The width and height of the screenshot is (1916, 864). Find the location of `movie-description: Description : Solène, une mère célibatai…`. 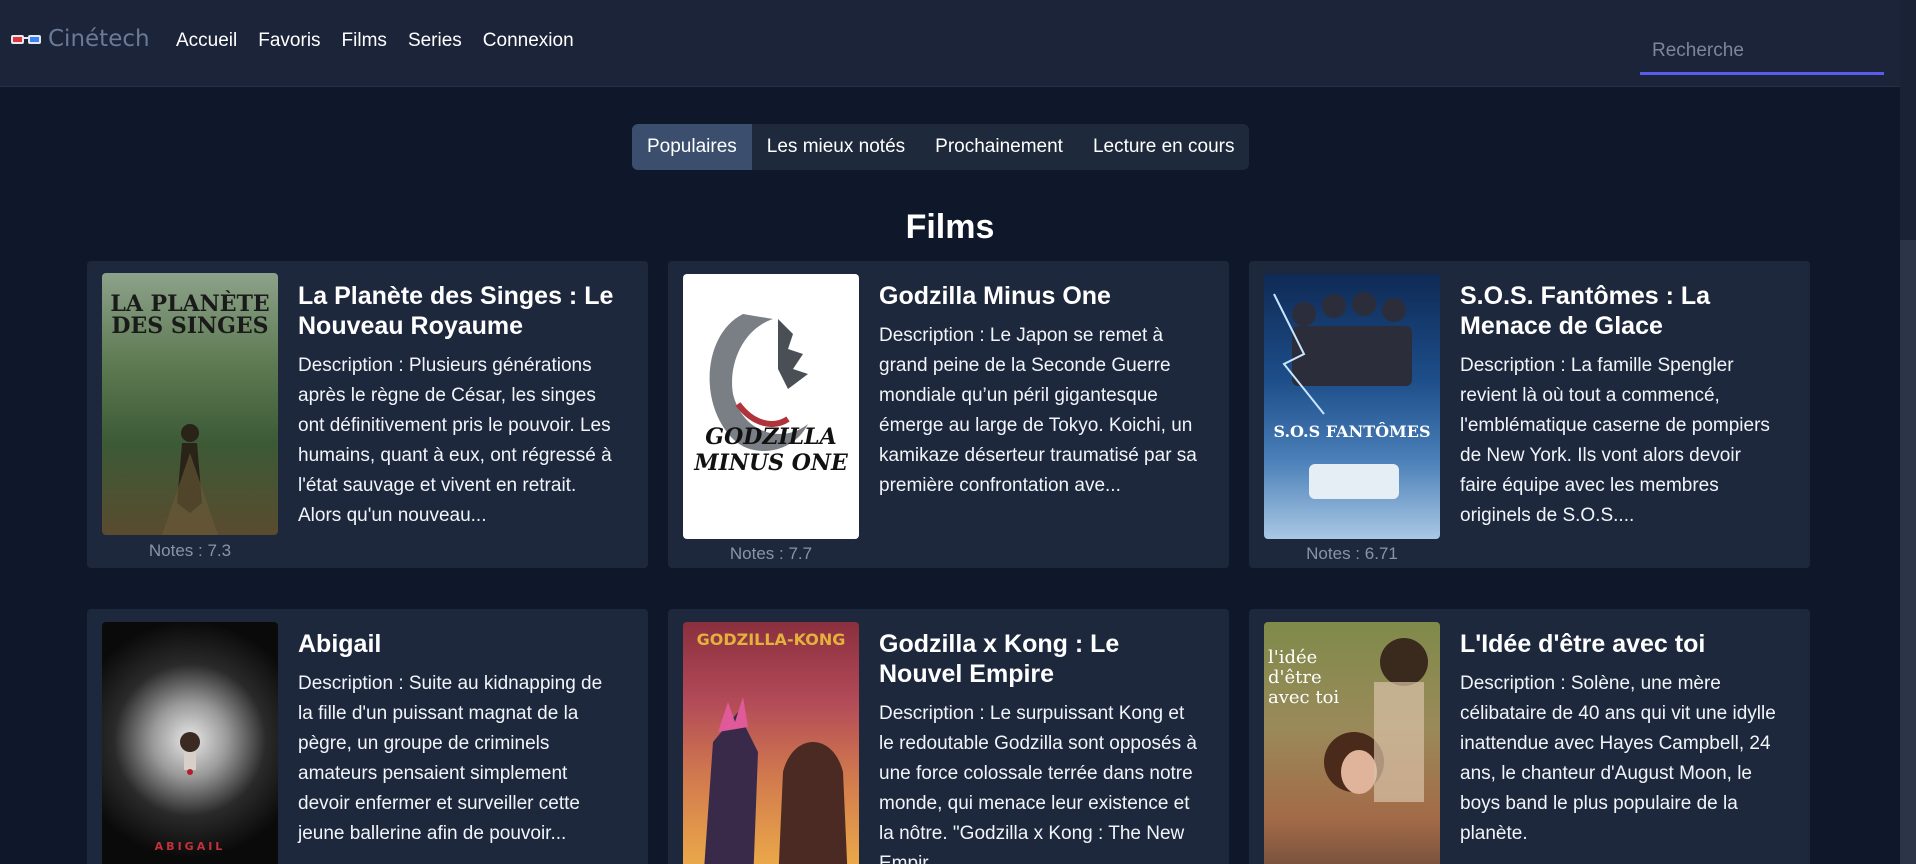

movie-description: Description : Solène, une mère célibatai… is located at coordinates (1618, 758).